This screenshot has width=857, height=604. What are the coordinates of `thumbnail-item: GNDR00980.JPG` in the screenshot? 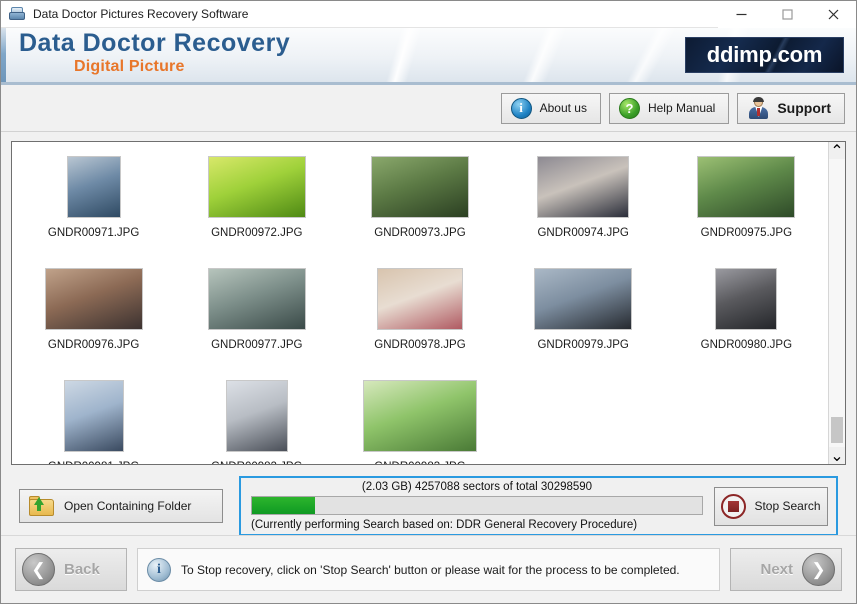 It's located at (746, 318).